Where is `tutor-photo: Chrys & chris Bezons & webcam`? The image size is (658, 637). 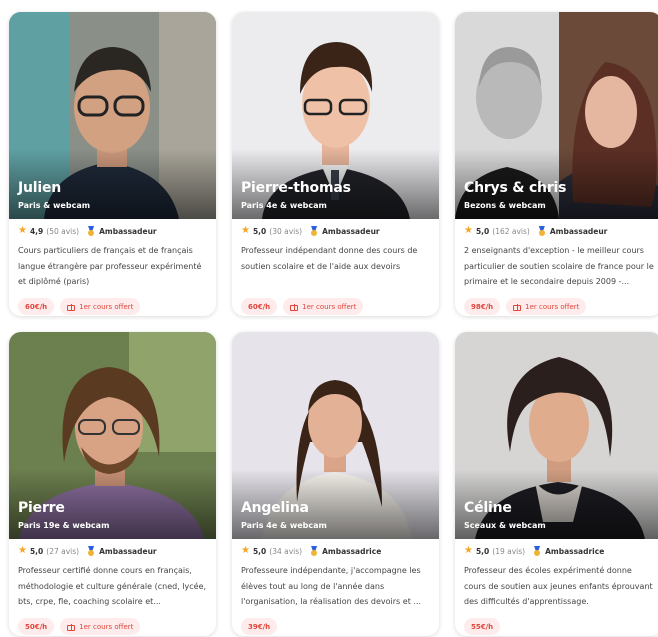
tutor-photo: Chrys & chris Bezons & webcam is located at coordinates (556, 115).